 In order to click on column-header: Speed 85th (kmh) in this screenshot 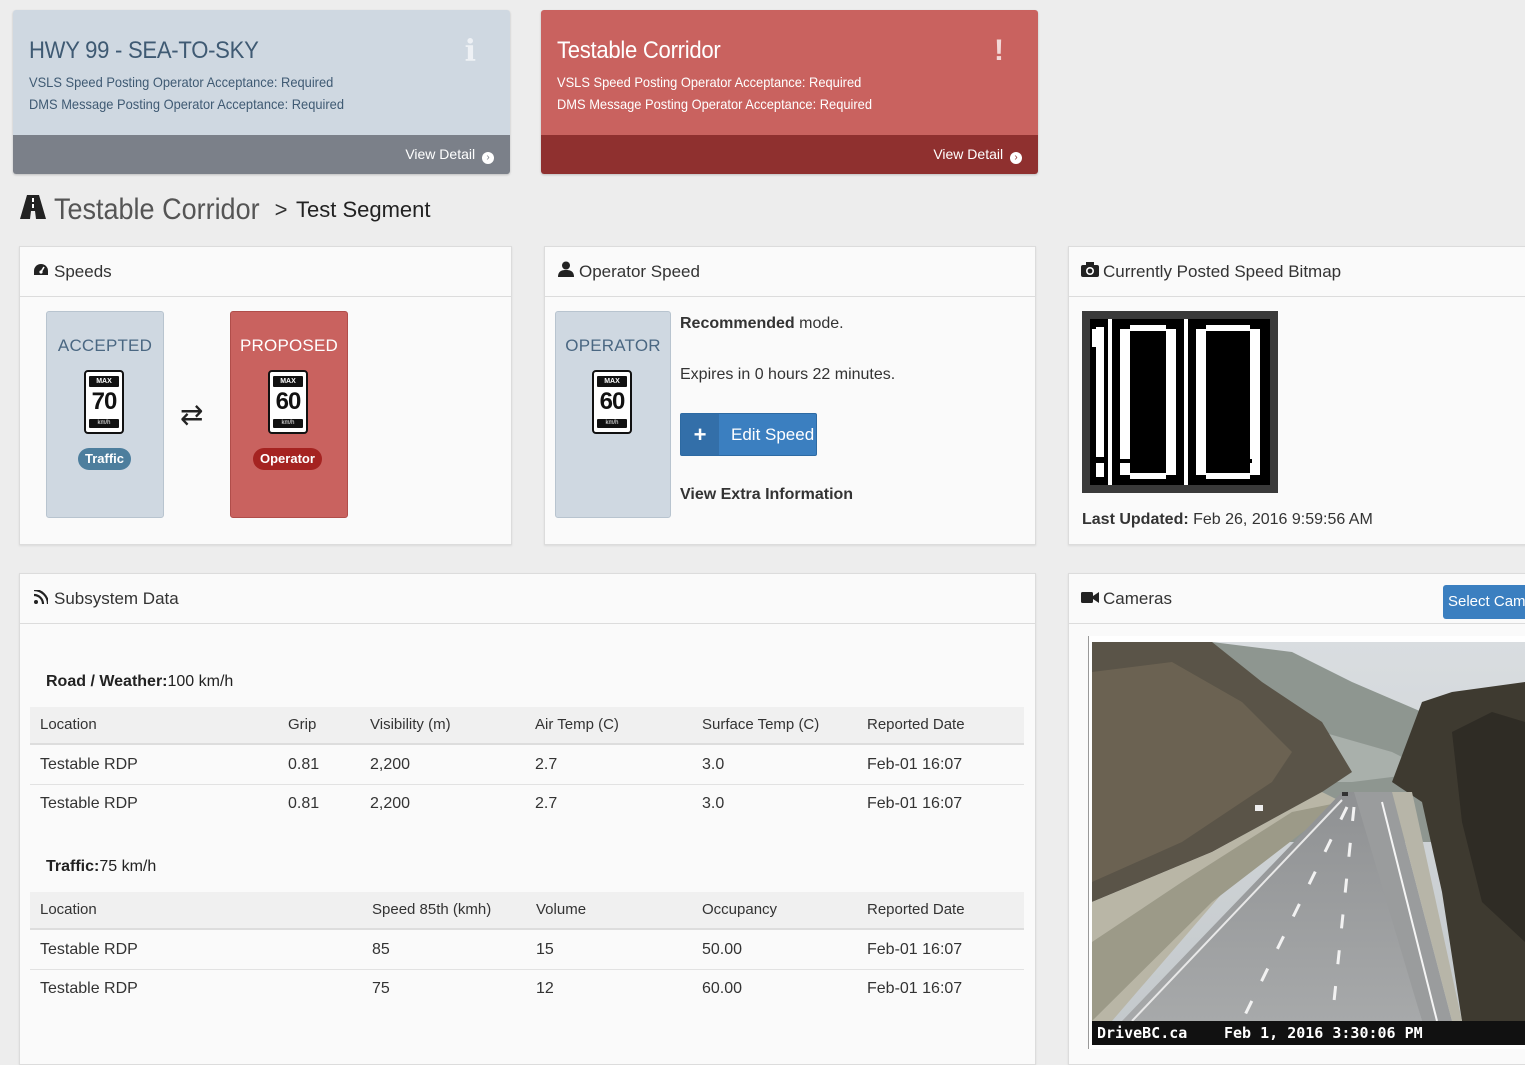, I will do `click(432, 909)`.